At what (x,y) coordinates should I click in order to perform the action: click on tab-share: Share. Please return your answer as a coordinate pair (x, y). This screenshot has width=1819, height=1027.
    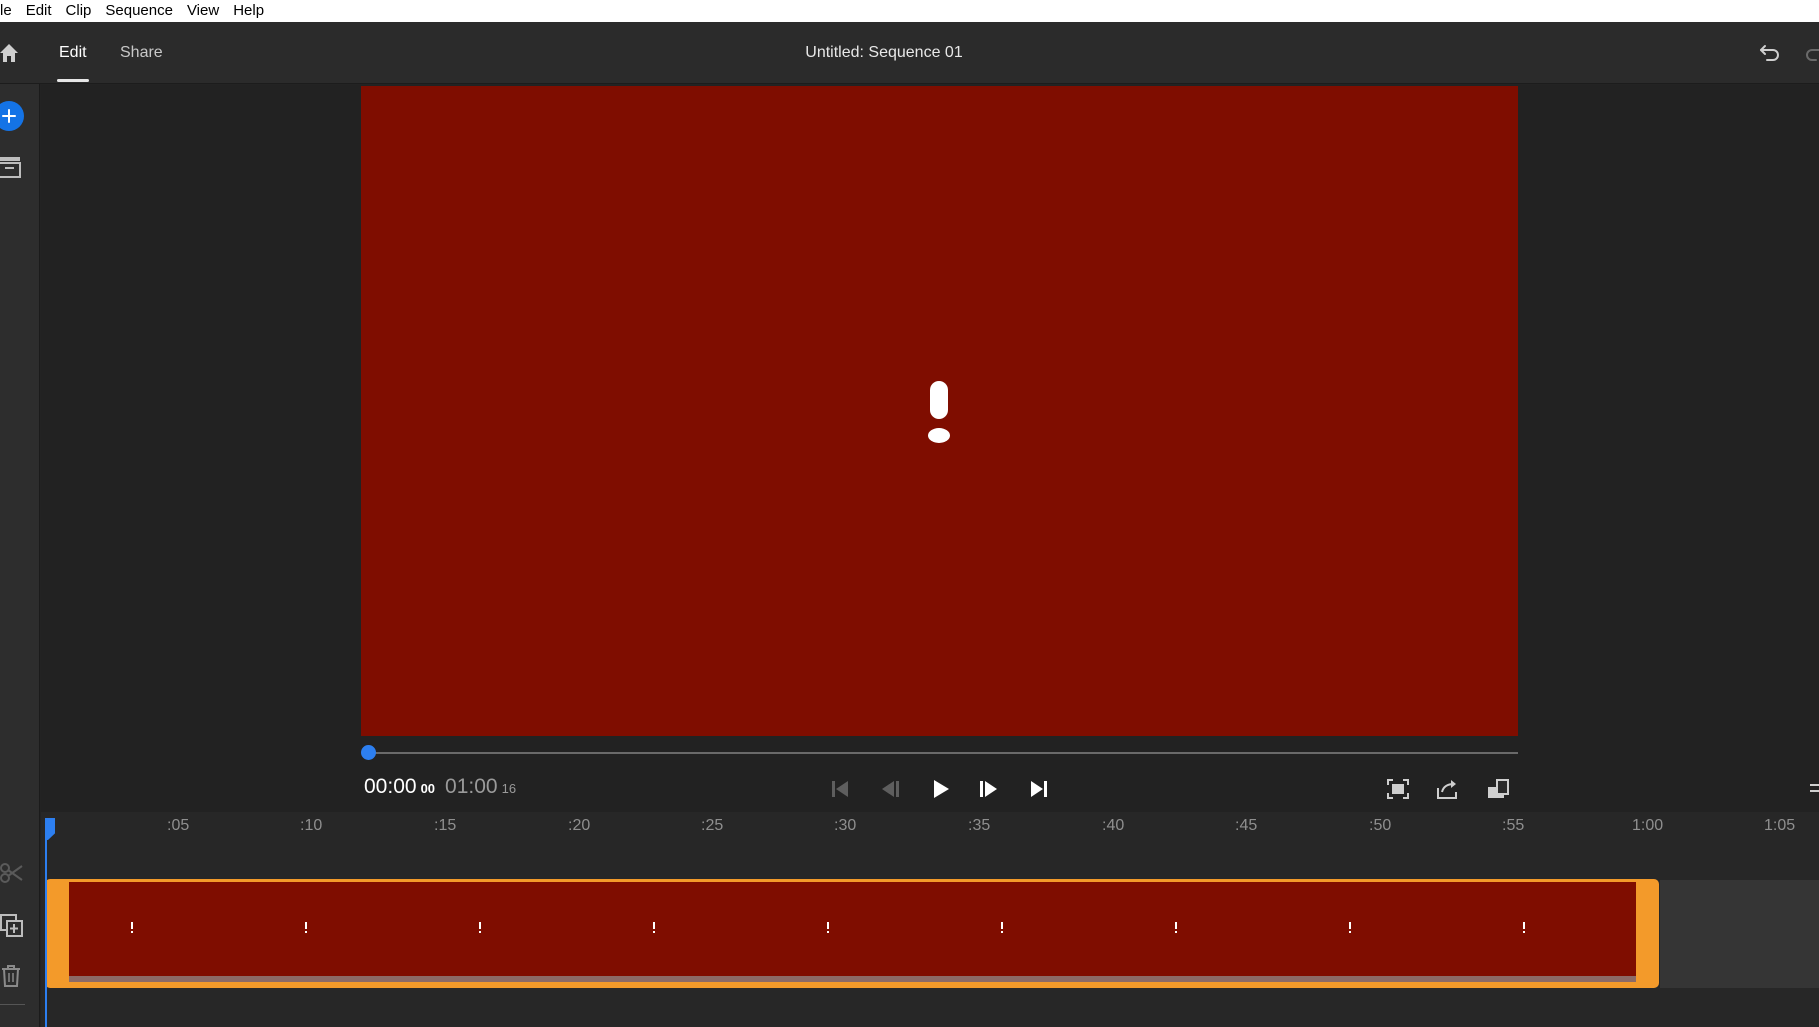
    Looking at the image, I should click on (141, 53).